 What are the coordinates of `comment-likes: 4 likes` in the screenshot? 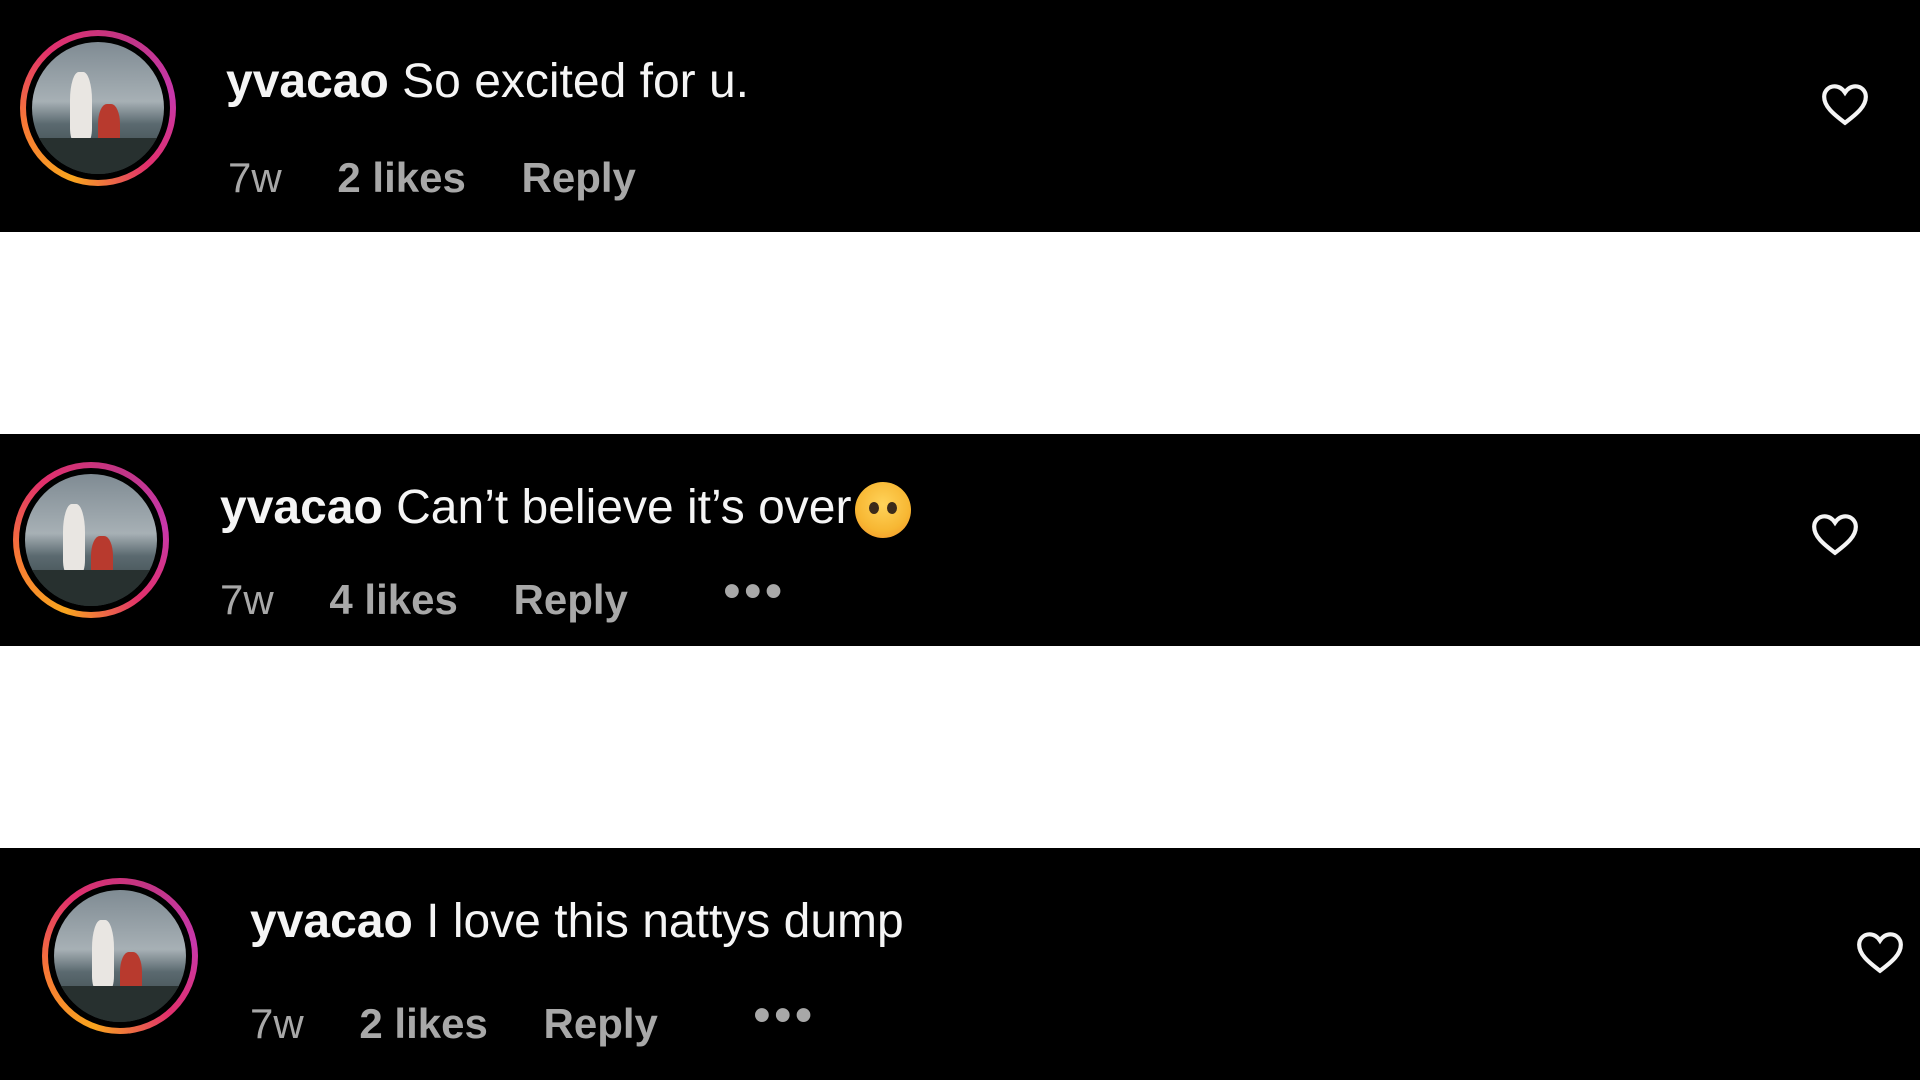 It's located at (393, 599).